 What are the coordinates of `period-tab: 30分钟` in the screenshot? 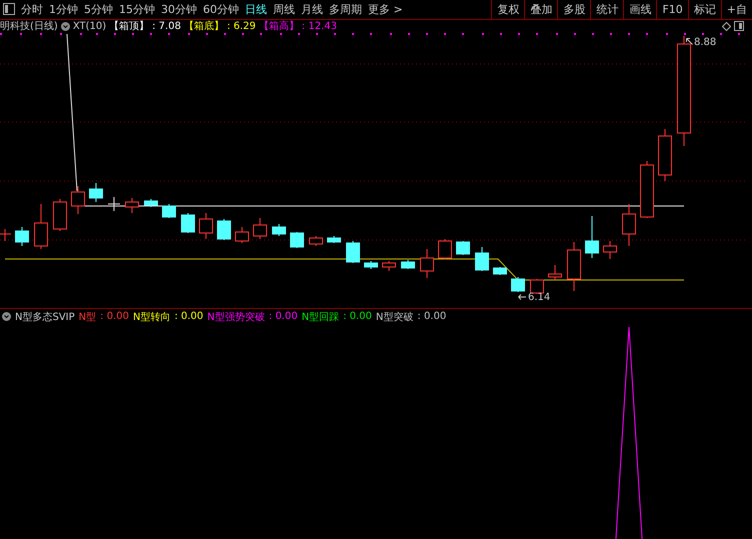 It's located at (179, 9).